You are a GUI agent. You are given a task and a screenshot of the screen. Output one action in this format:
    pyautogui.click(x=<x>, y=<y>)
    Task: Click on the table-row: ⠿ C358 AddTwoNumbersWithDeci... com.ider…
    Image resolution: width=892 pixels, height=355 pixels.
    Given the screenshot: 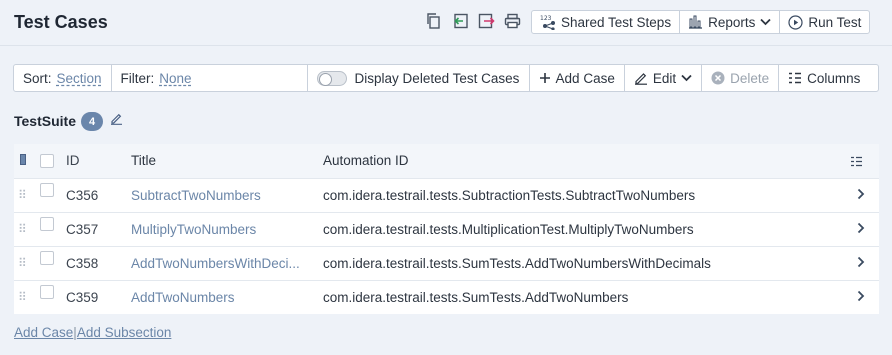 What is the action you would take?
    pyautogui.click(x=446, y=263)
    